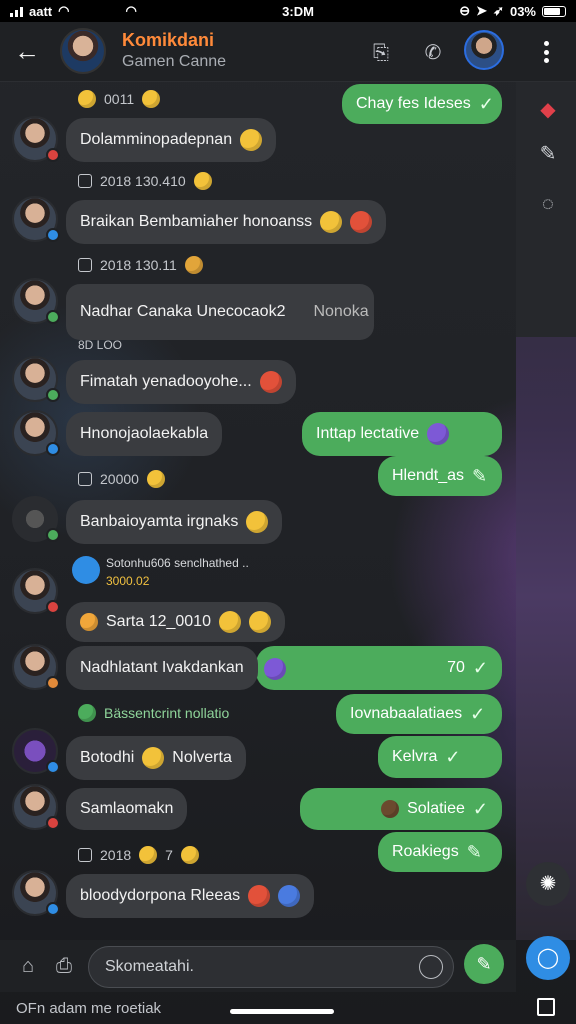 This screenshot has height=1024, width=576. What do you see at coordinates (220, 312) in the screenshot?
I see `incoming-message: Nadhar Canaka Unecocaok2 Nonoka` at bounding box center [220, 312].